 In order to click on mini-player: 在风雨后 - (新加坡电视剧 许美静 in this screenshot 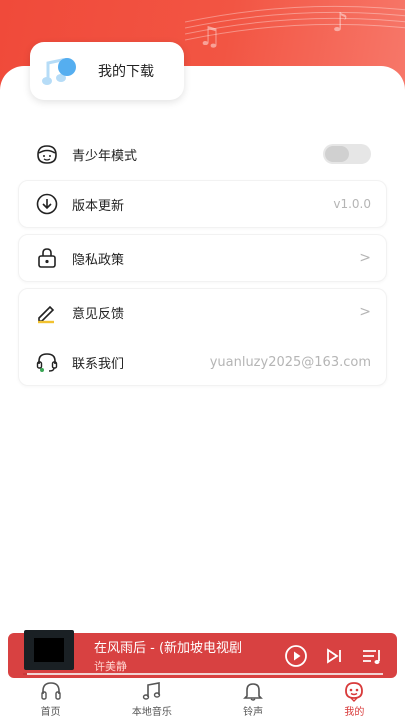, I will do `click(202, 653)`.